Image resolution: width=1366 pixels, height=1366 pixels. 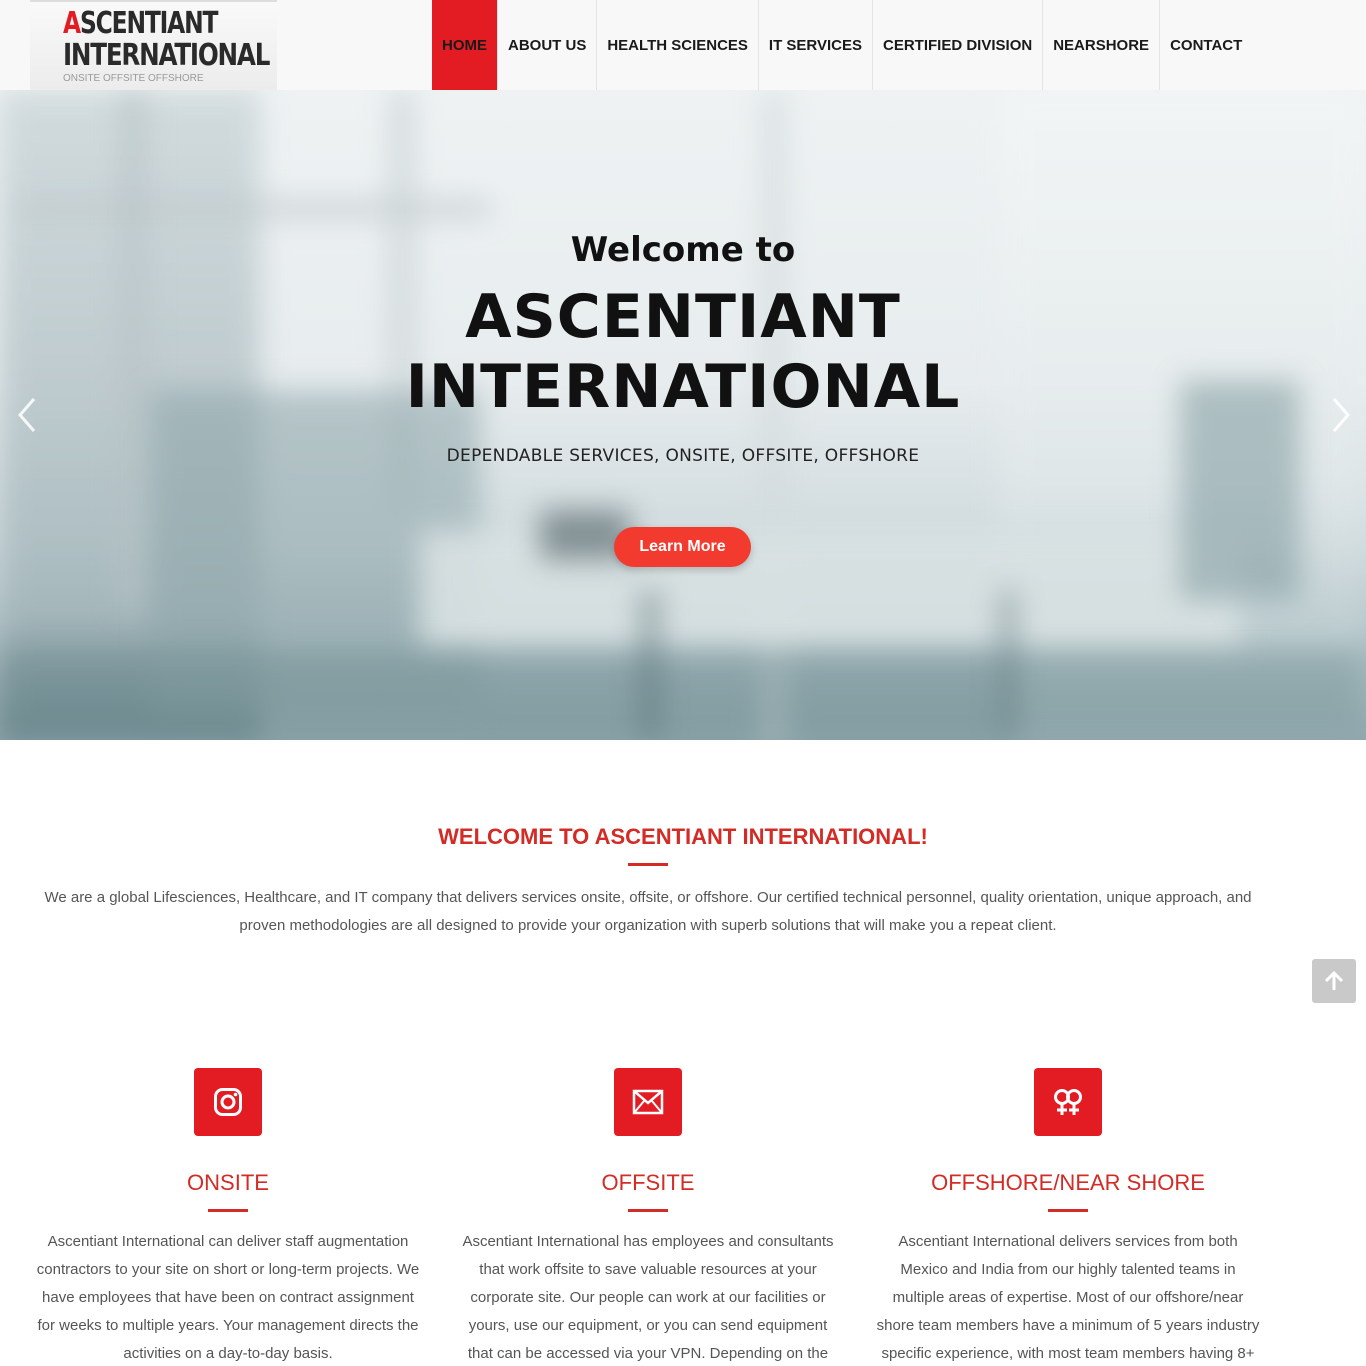 I want to click on envelope-icon, so click(x=648, y=1102).